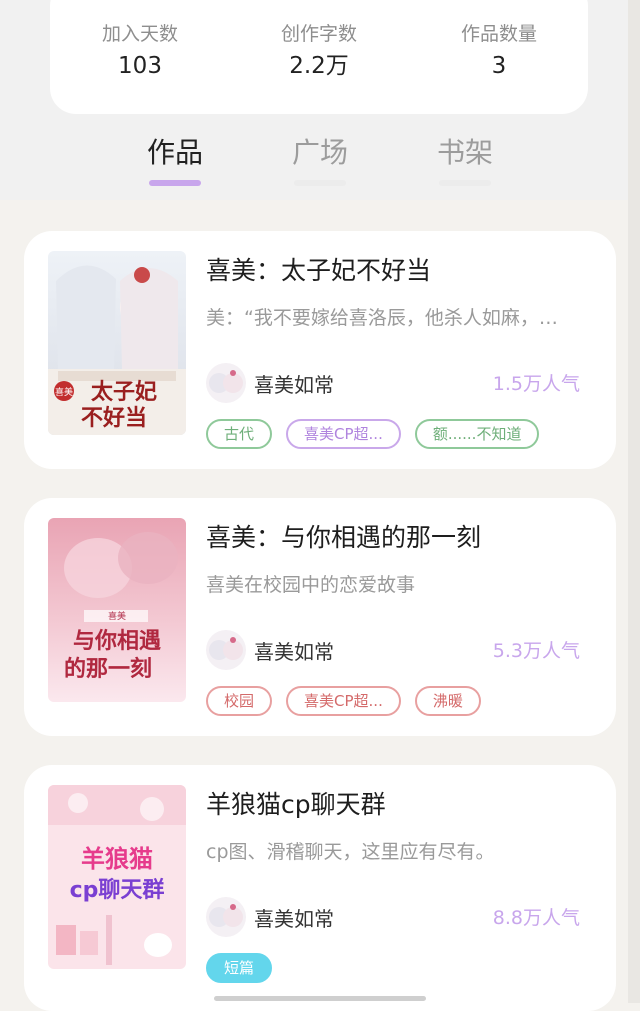  I want to click on tab-bar: 作品 广场 书架, so click(320, 164).